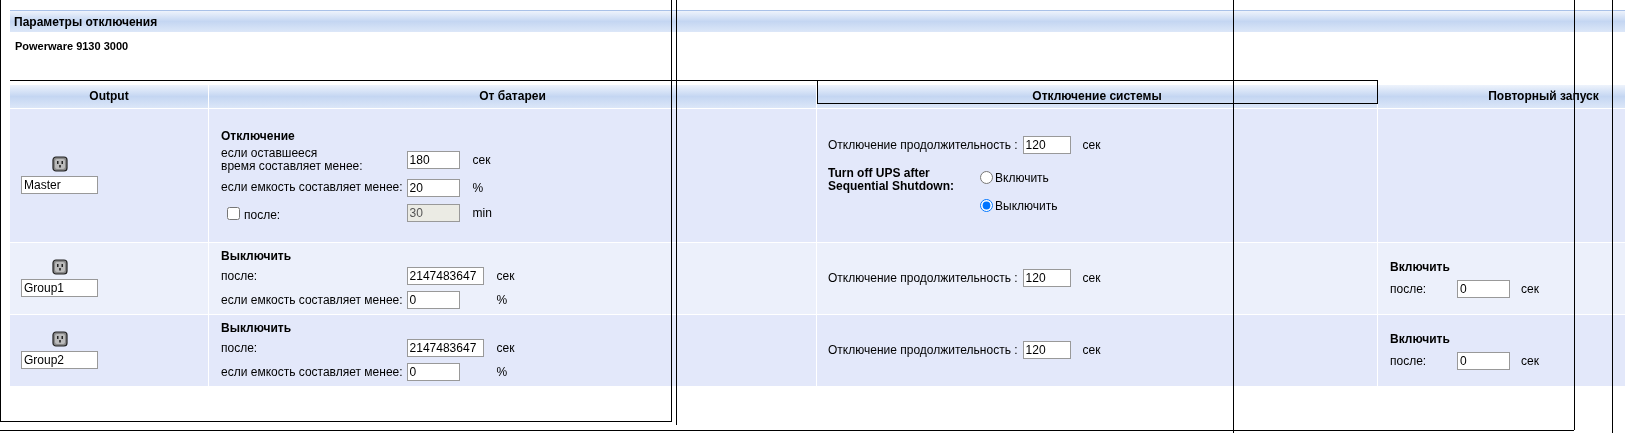 Image resolution: width=1625 pixels, height=433 pixels. I want to click on field-heading: Отключение, so click(258, 136).